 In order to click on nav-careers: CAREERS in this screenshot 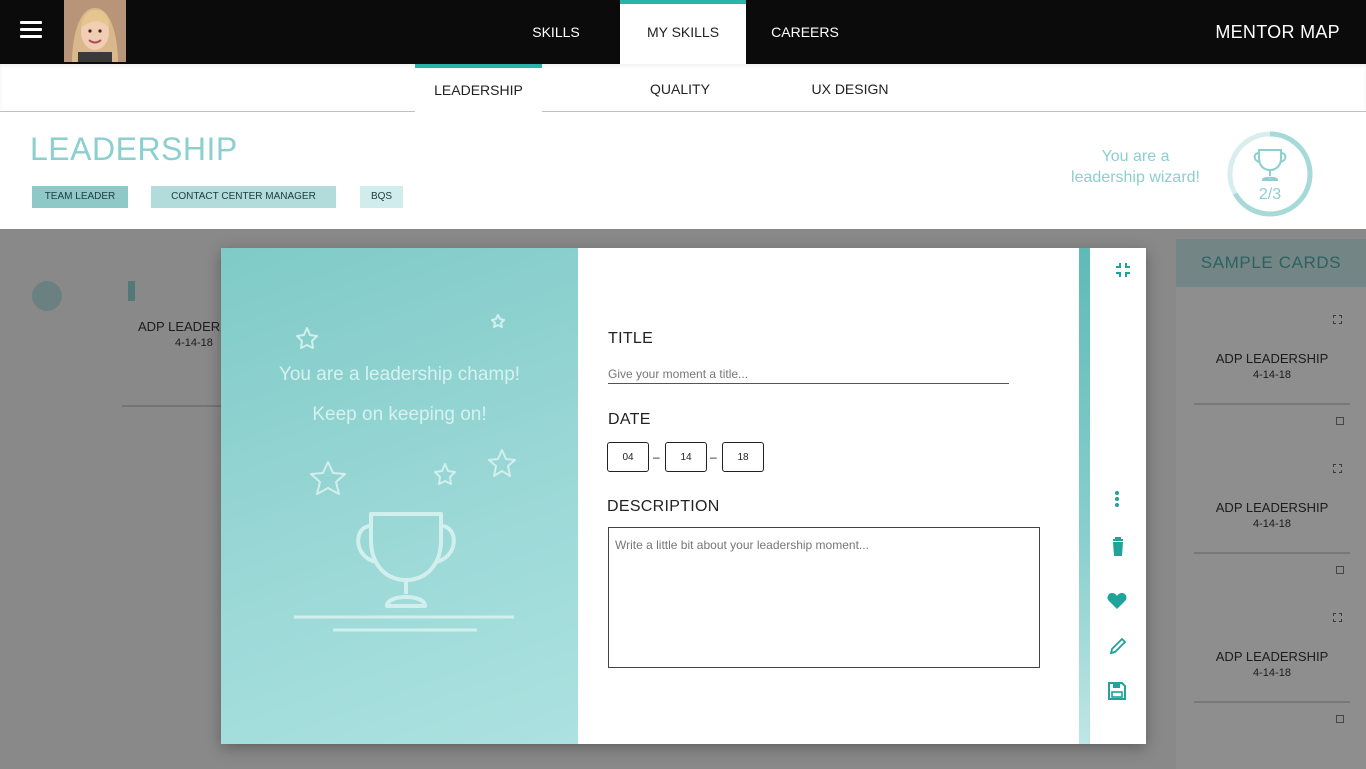, I will do `click(805, 32)`.